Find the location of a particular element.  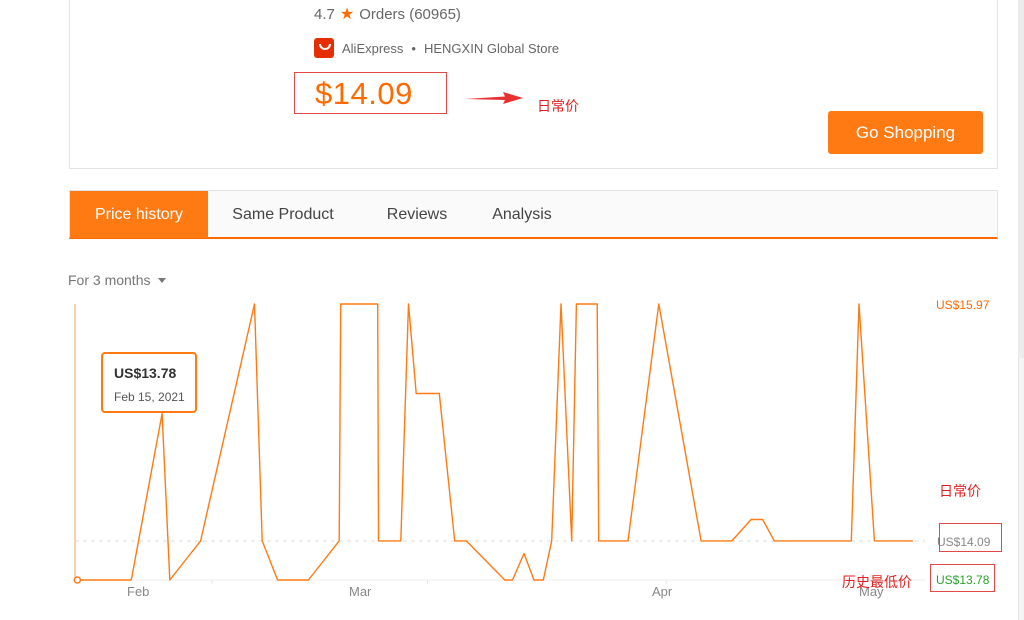

x-tick-label-feb: Feb is located at coordinates (138, 591).